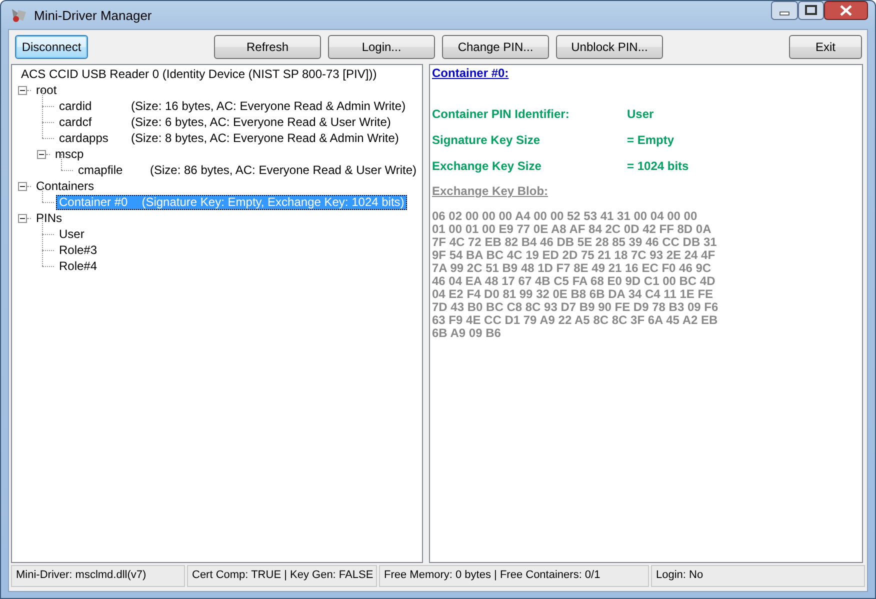 This screenshot has width=876, height=599. What do you see at coordinates (470, 73) in the screenshot?
I see `details-heading: Container #0:` at bounding box center [470, 73].